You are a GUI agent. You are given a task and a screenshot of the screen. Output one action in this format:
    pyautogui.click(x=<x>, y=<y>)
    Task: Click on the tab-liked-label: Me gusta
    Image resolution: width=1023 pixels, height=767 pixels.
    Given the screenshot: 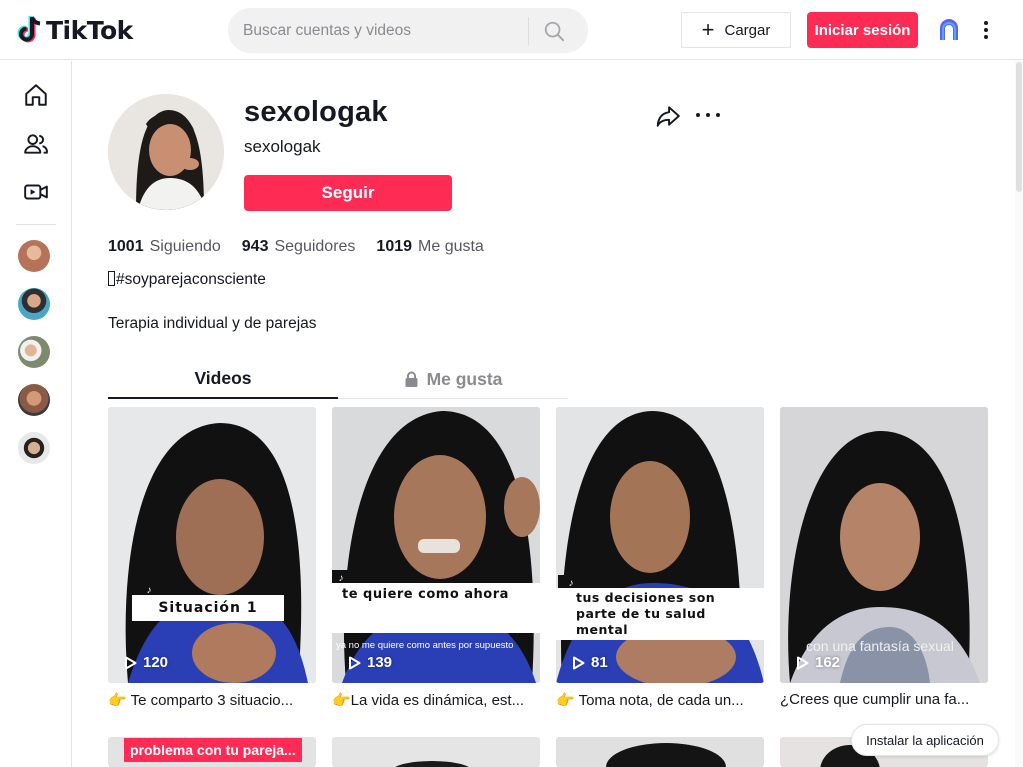 What is the action you would take?
    pyautogui.click(x=464, y=378)
    